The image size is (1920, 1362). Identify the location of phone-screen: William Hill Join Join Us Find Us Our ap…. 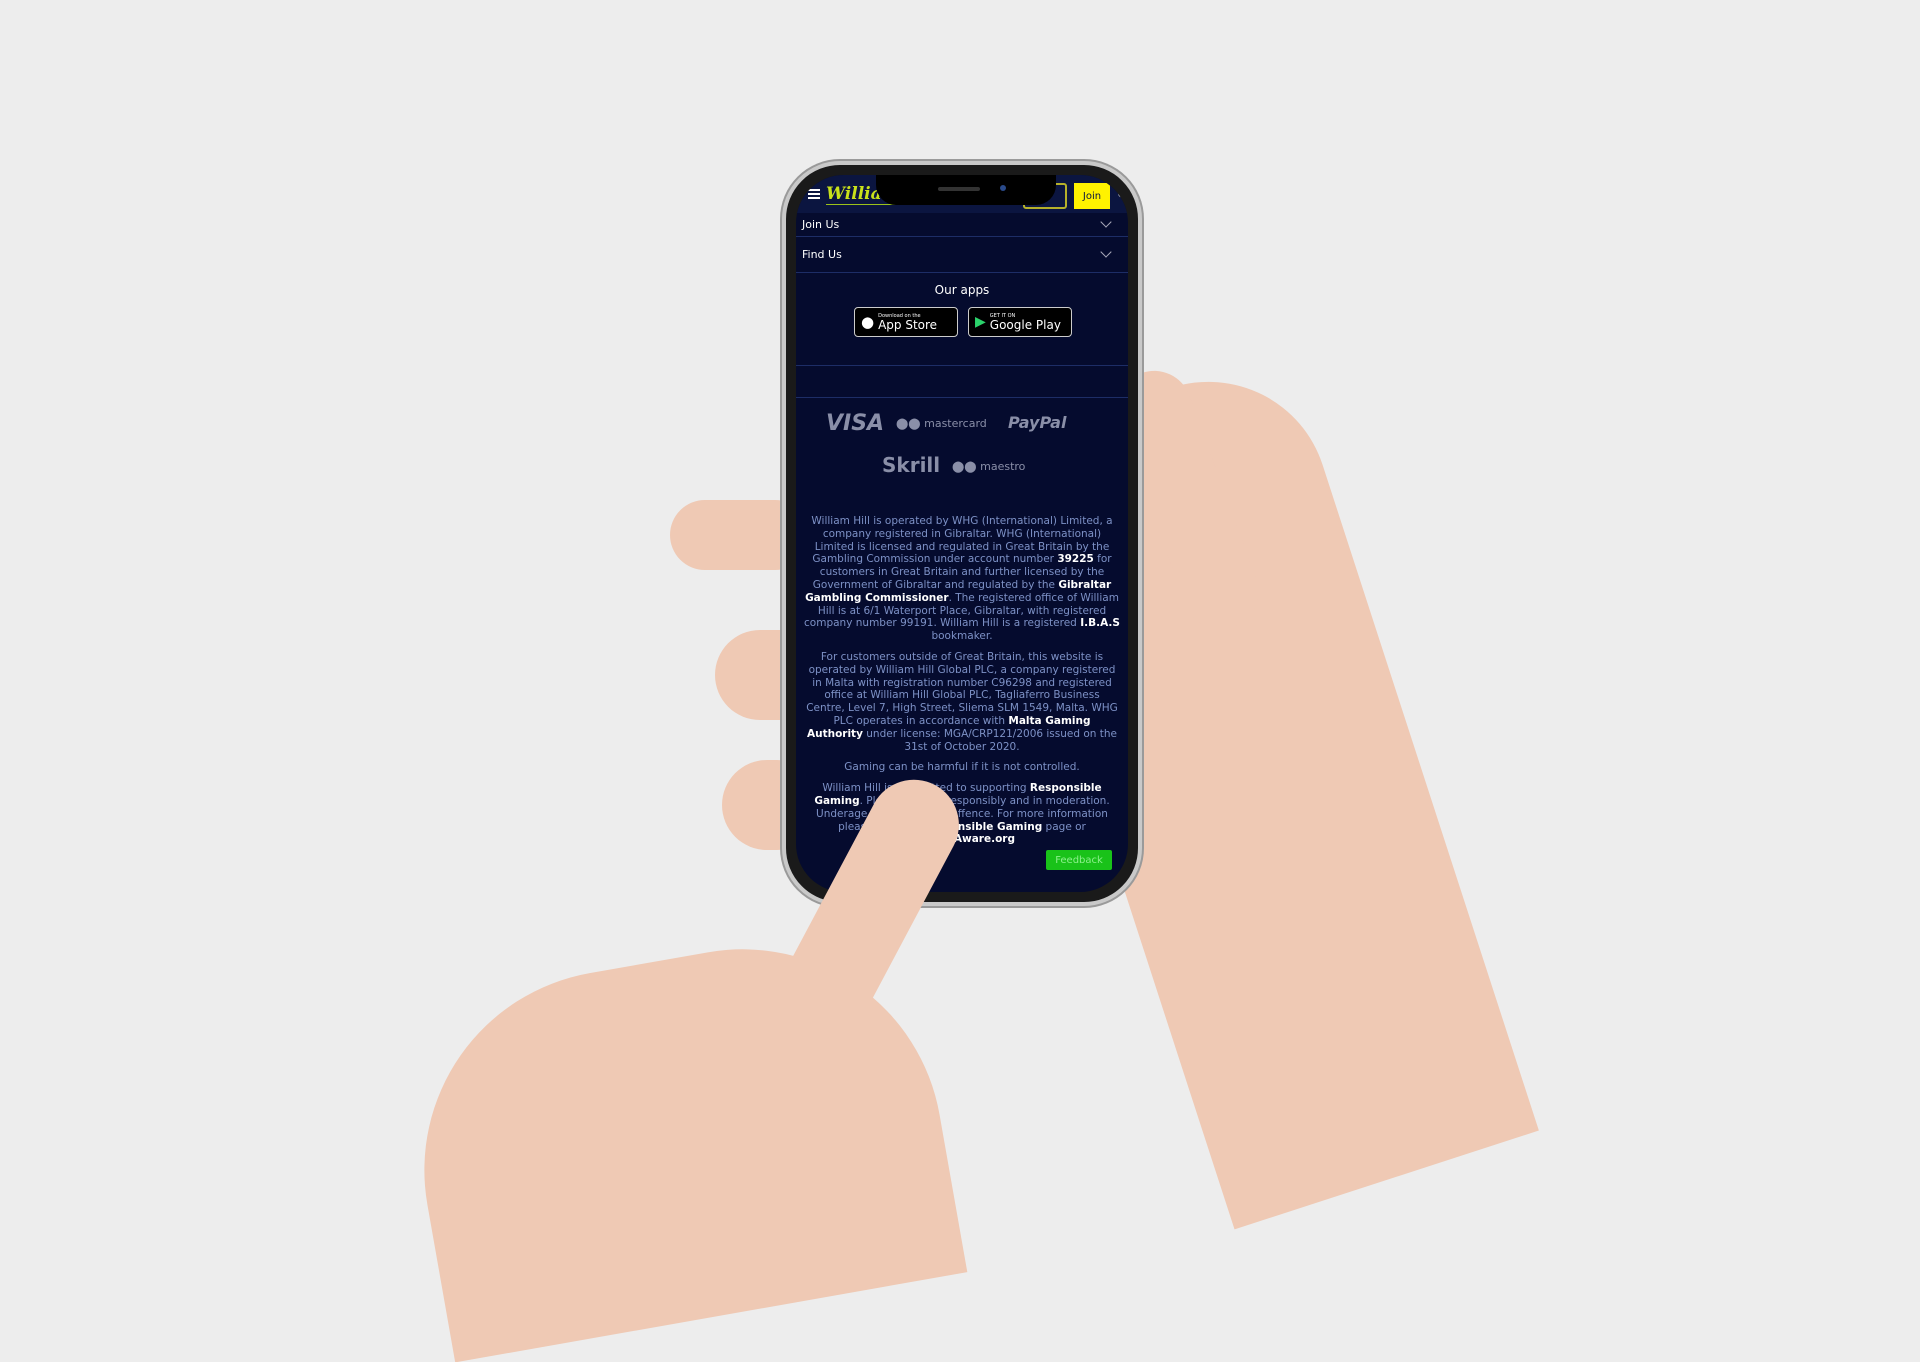
(962, 533).